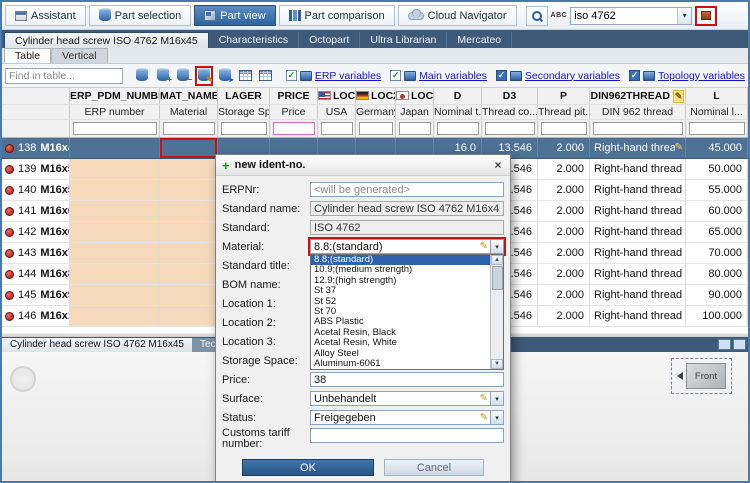  Describe the element at coordinates (706, 15) in the screenshot. I see `search-extra-button` at that location.